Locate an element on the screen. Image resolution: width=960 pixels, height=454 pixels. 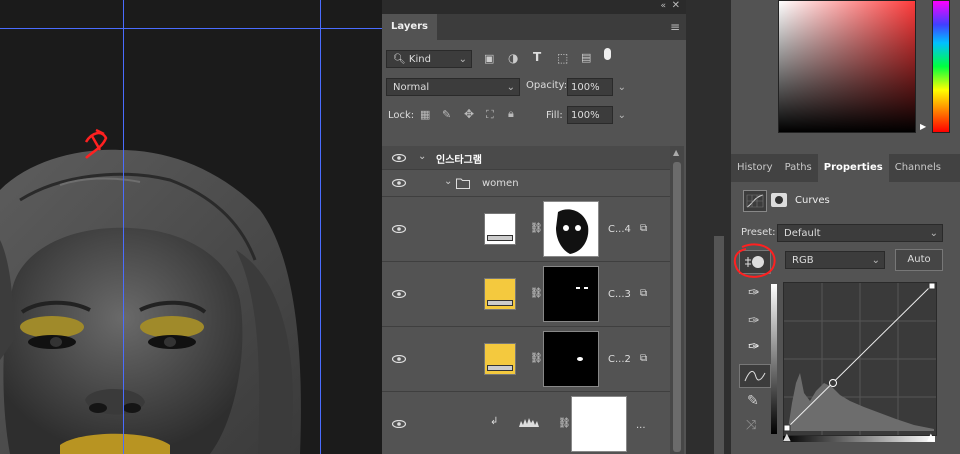
curves-adjustment-icon is located at coordinates (755, 201).